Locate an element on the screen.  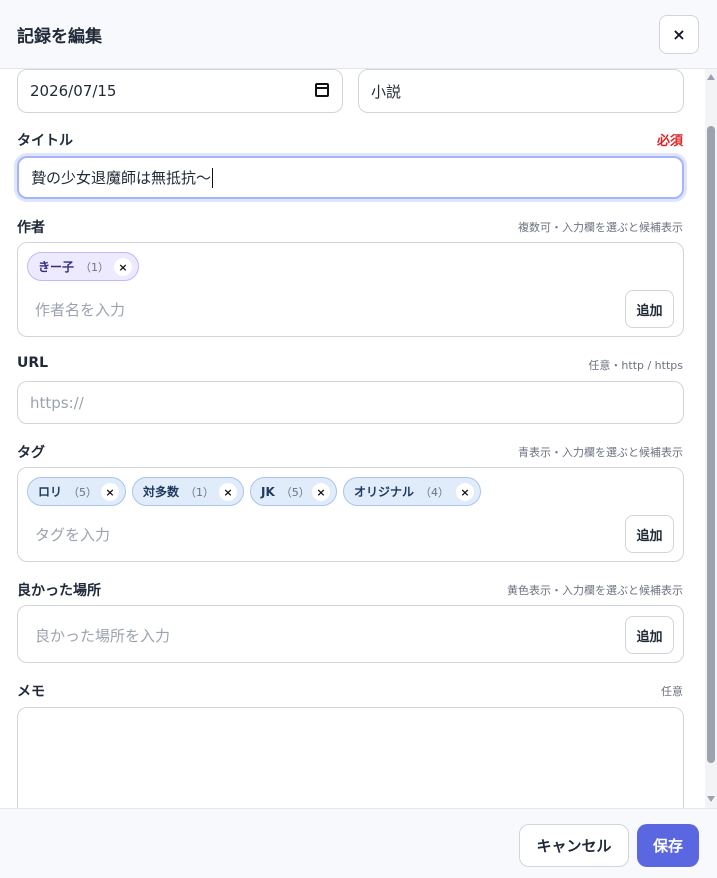
author-chip: きー子 （1） × is located at coordinates (83, 266).